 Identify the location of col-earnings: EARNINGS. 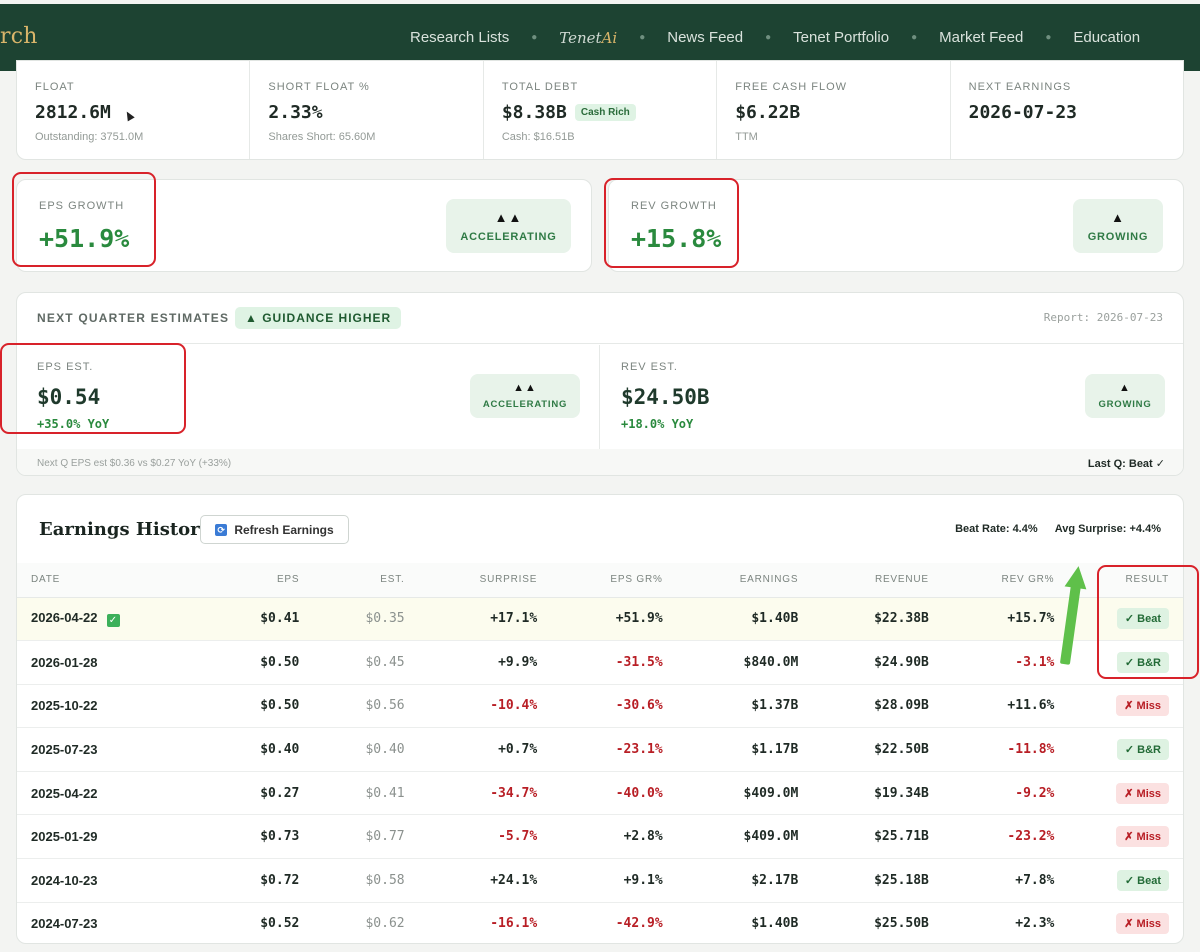
(730, 580).